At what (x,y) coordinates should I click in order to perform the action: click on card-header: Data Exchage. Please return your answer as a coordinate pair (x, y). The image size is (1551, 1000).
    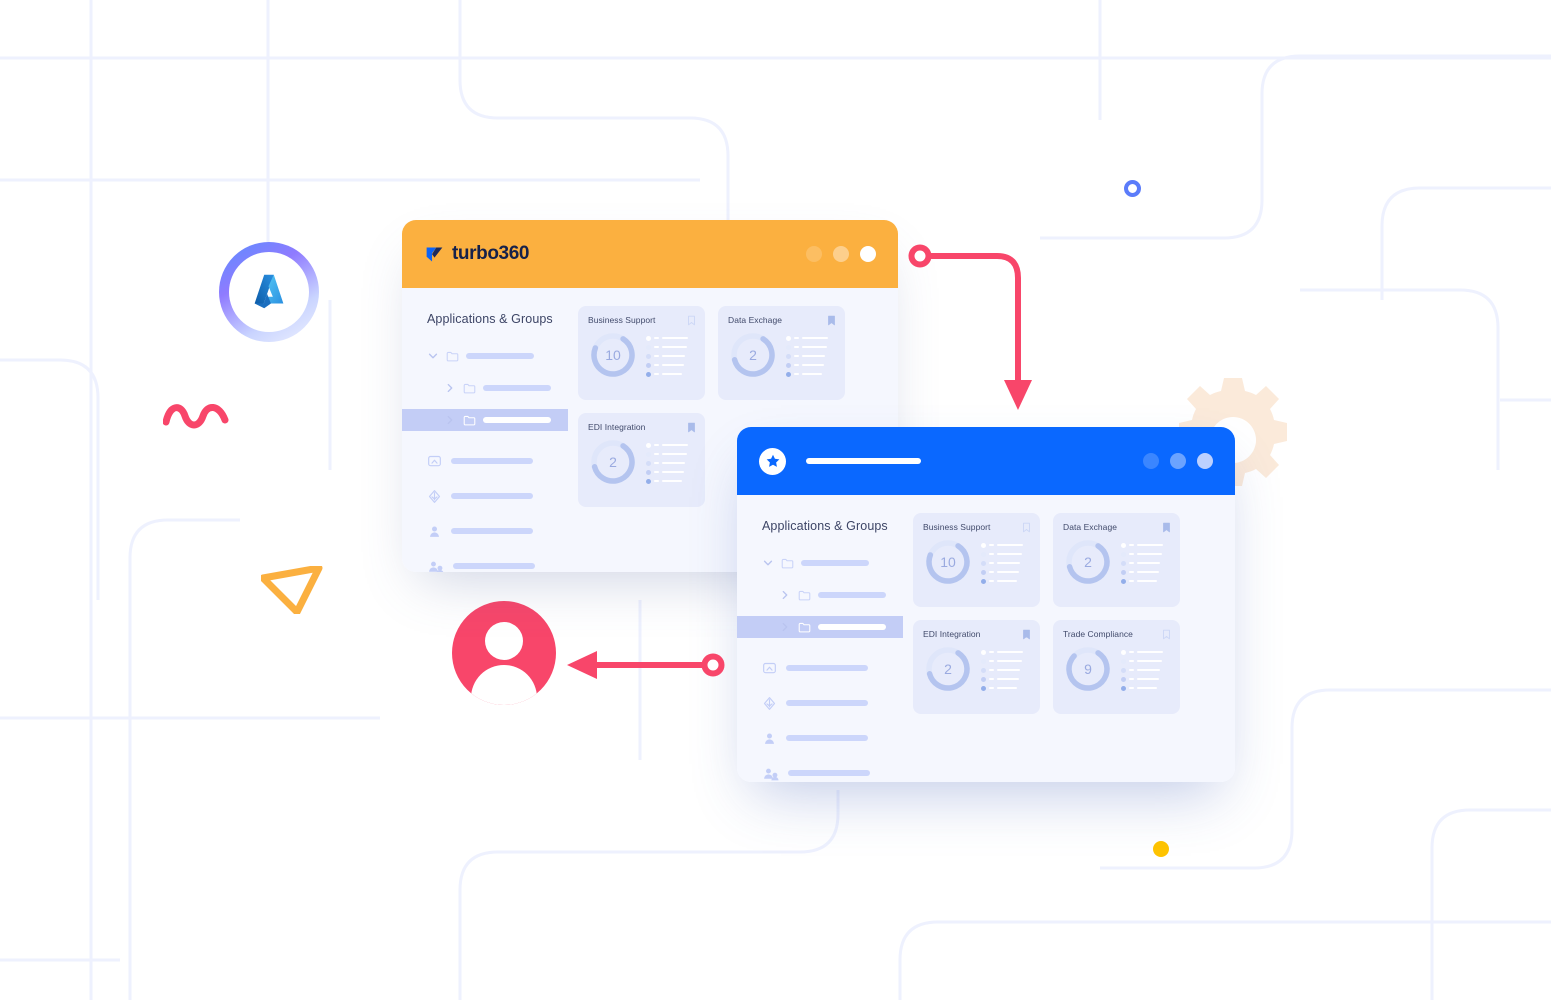
    Looking at the image, I should click on (782, 320).